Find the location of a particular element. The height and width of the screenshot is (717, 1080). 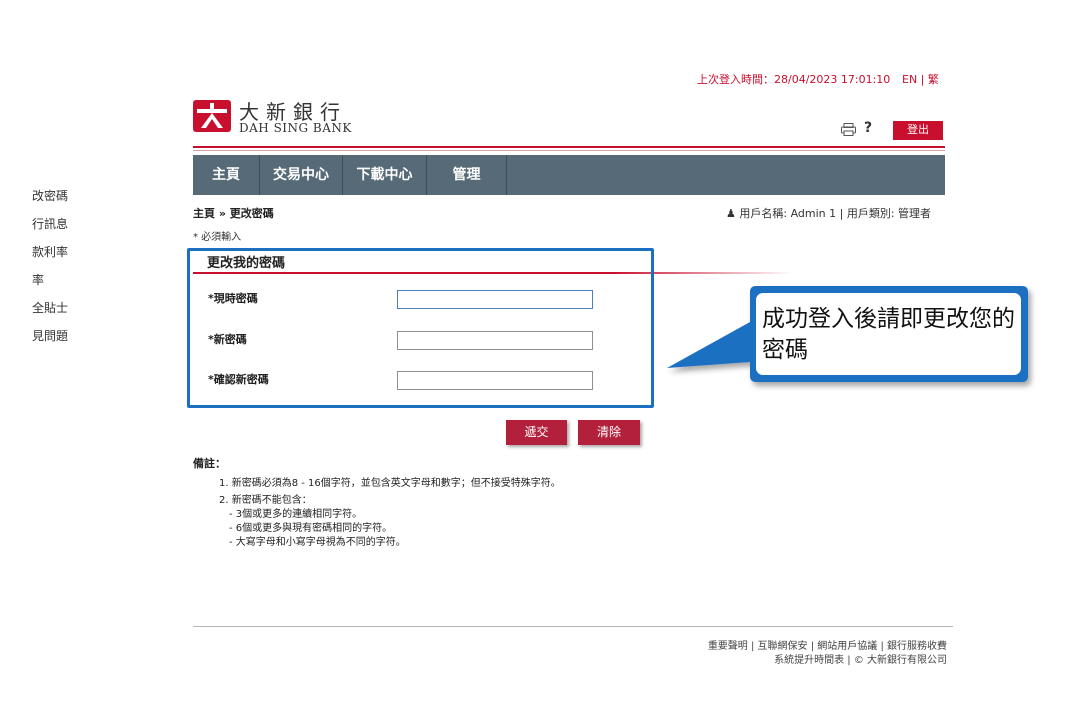

print-icon is located at coordinates (848, 129).